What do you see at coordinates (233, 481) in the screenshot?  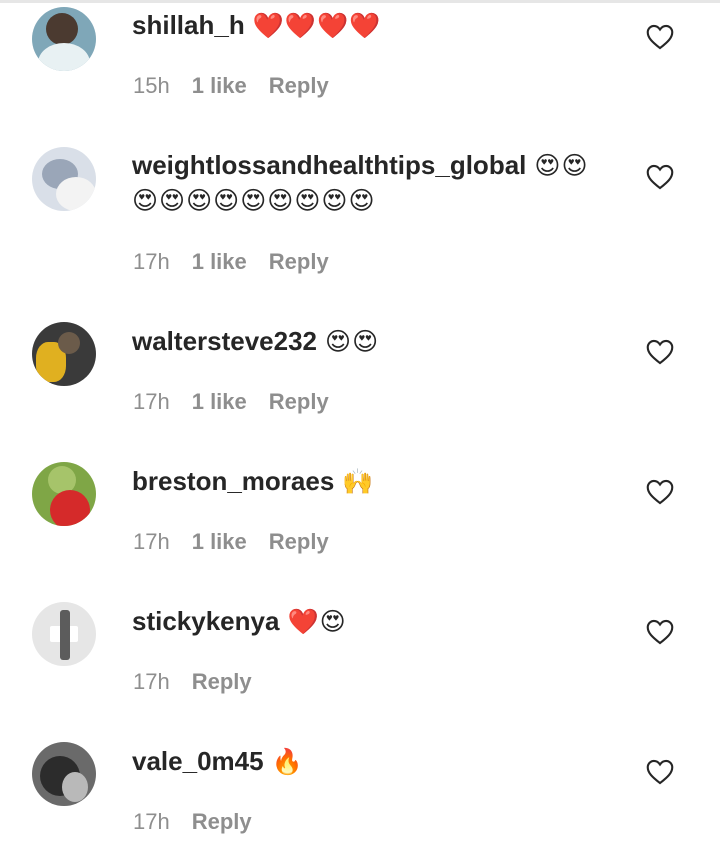 I see `username-link: breston_moraes` at bounding box center [233, 481].